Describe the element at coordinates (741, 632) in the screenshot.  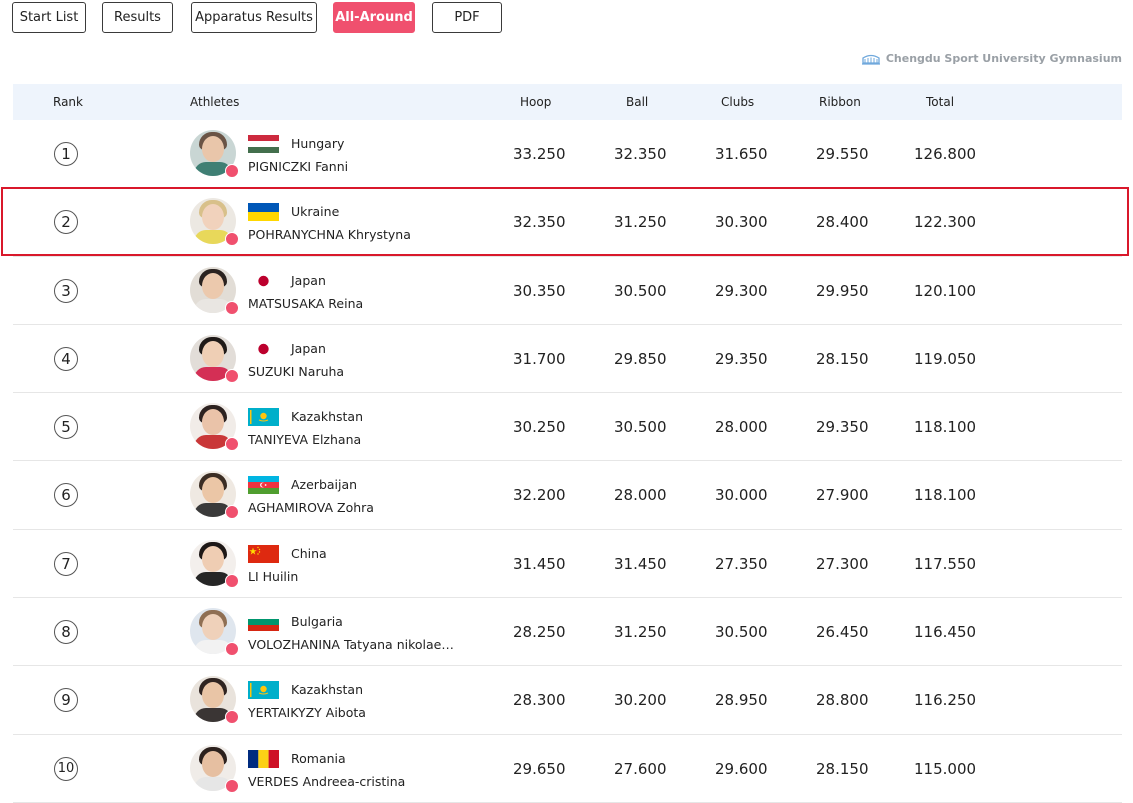
I see `clubs-score: 30.500` at that location.